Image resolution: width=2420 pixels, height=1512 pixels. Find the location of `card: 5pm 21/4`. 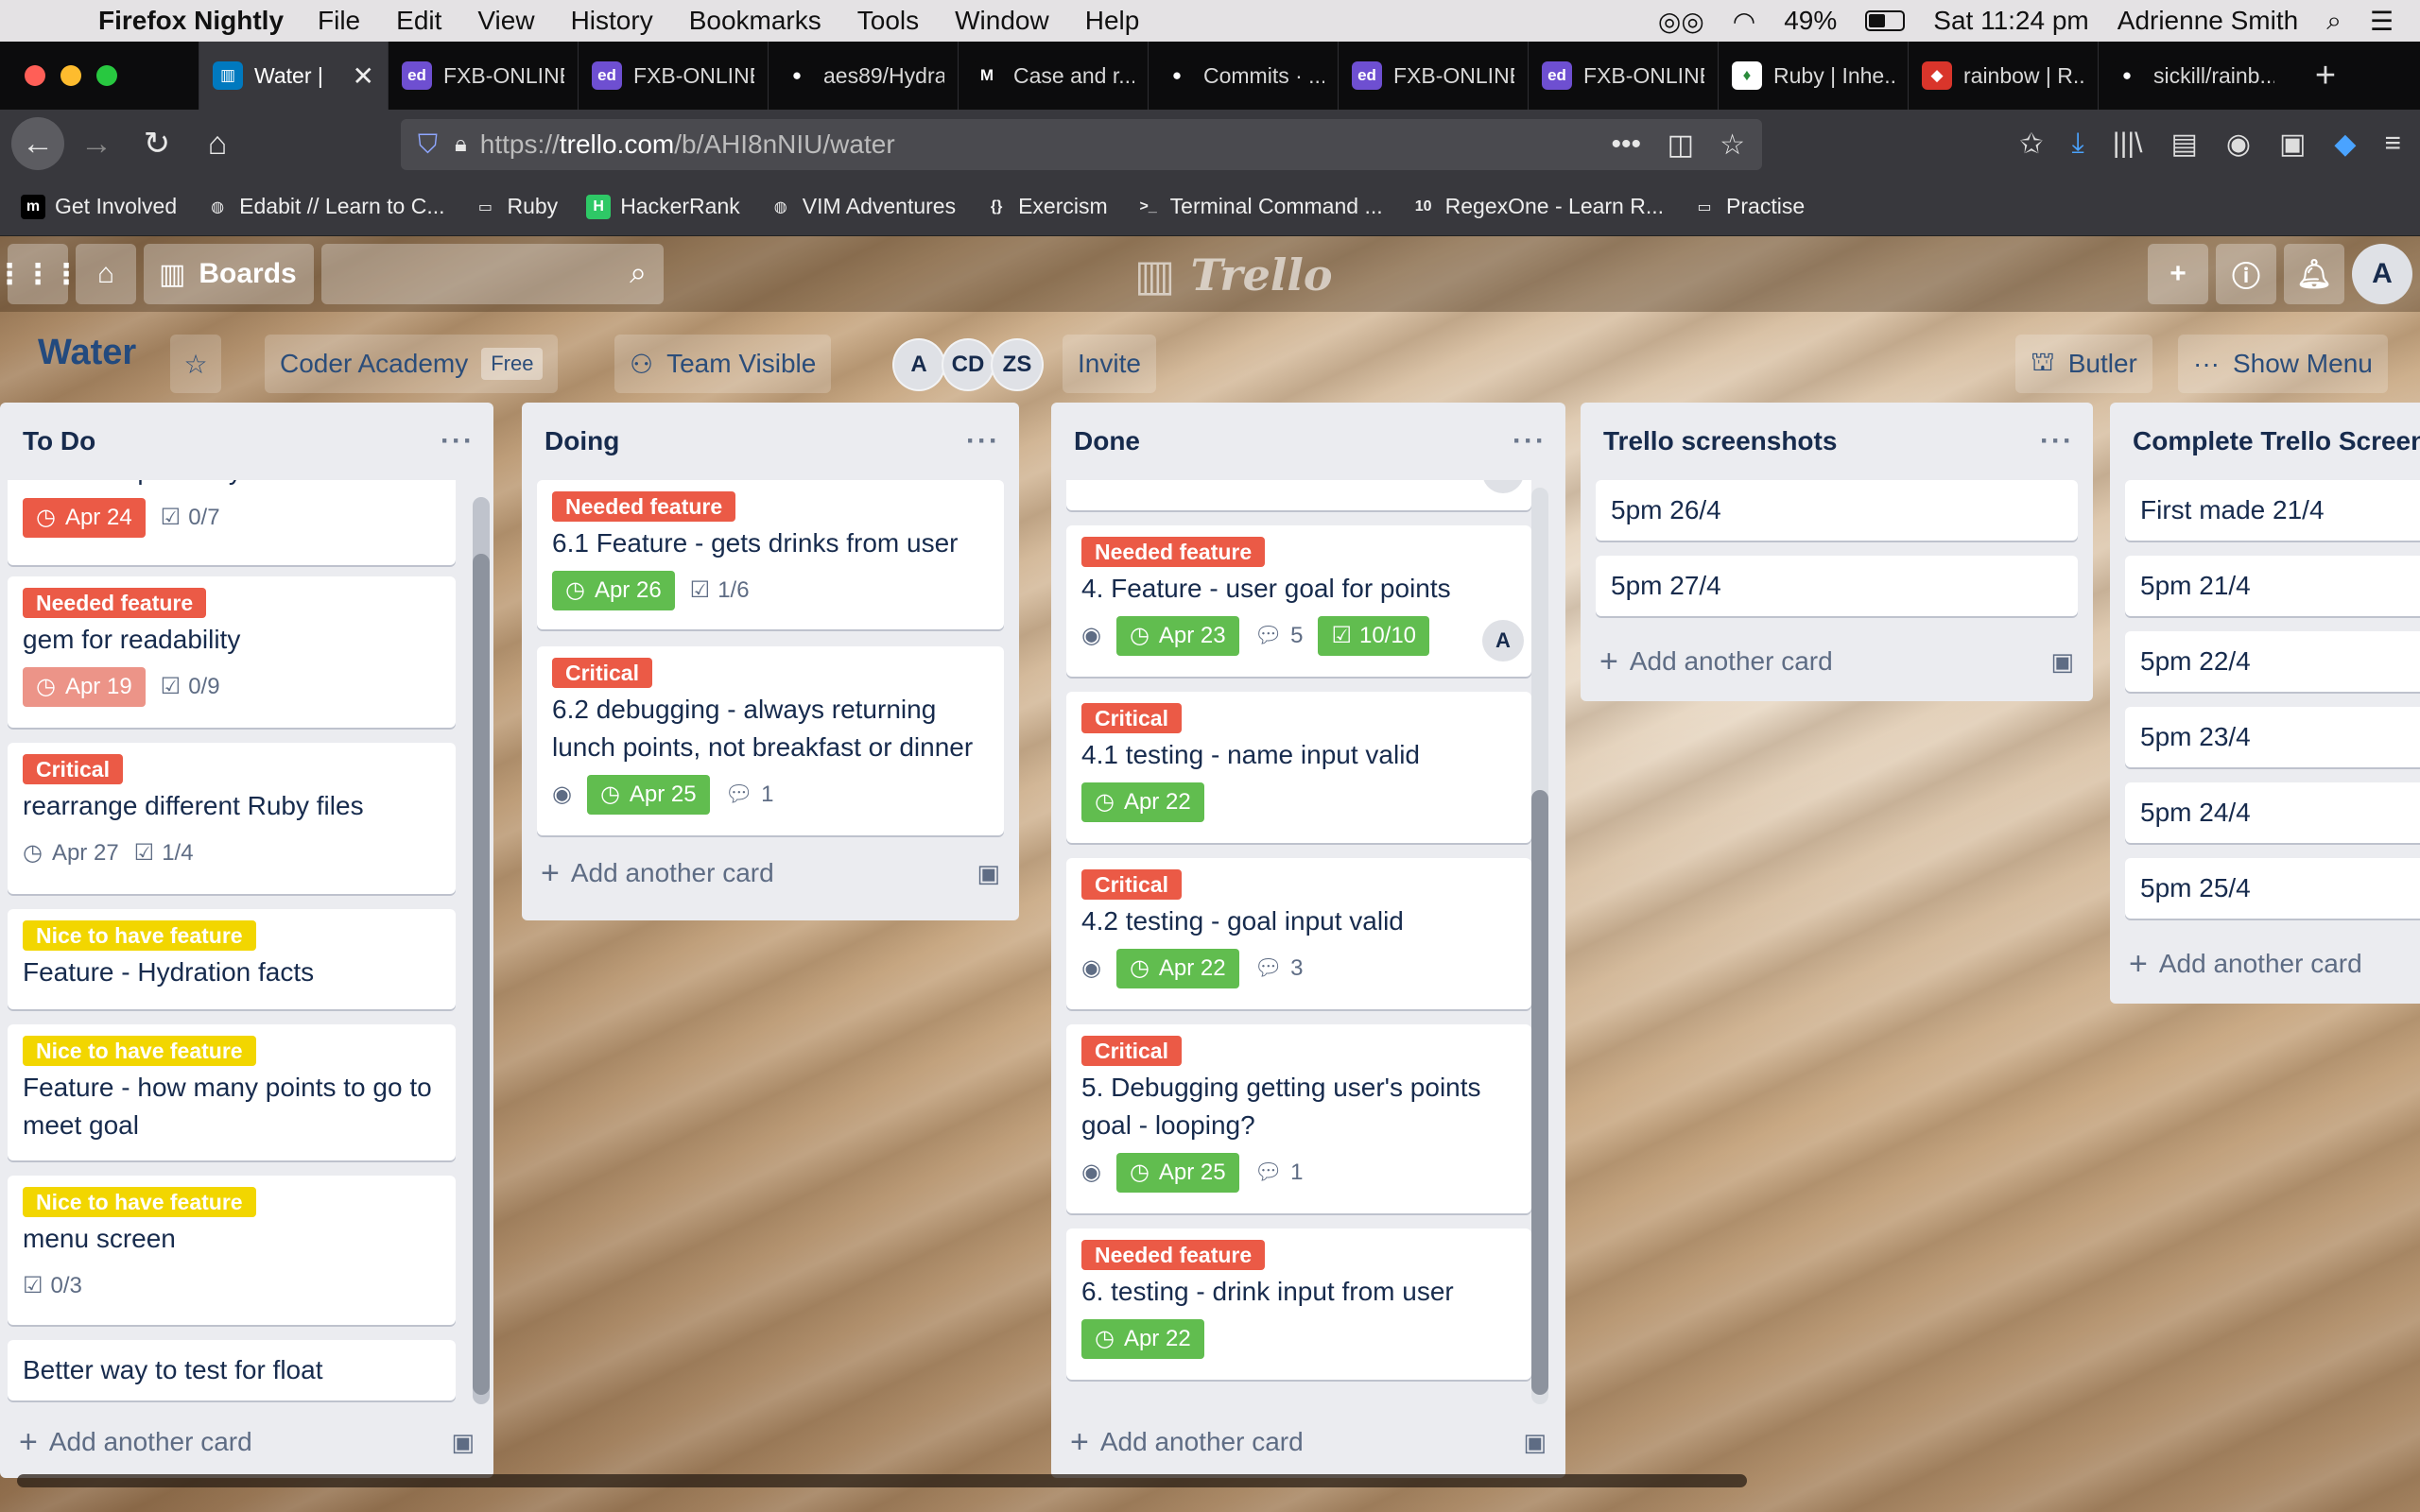

card: 5pm 21/4 is located at coordinates (2273, 586).